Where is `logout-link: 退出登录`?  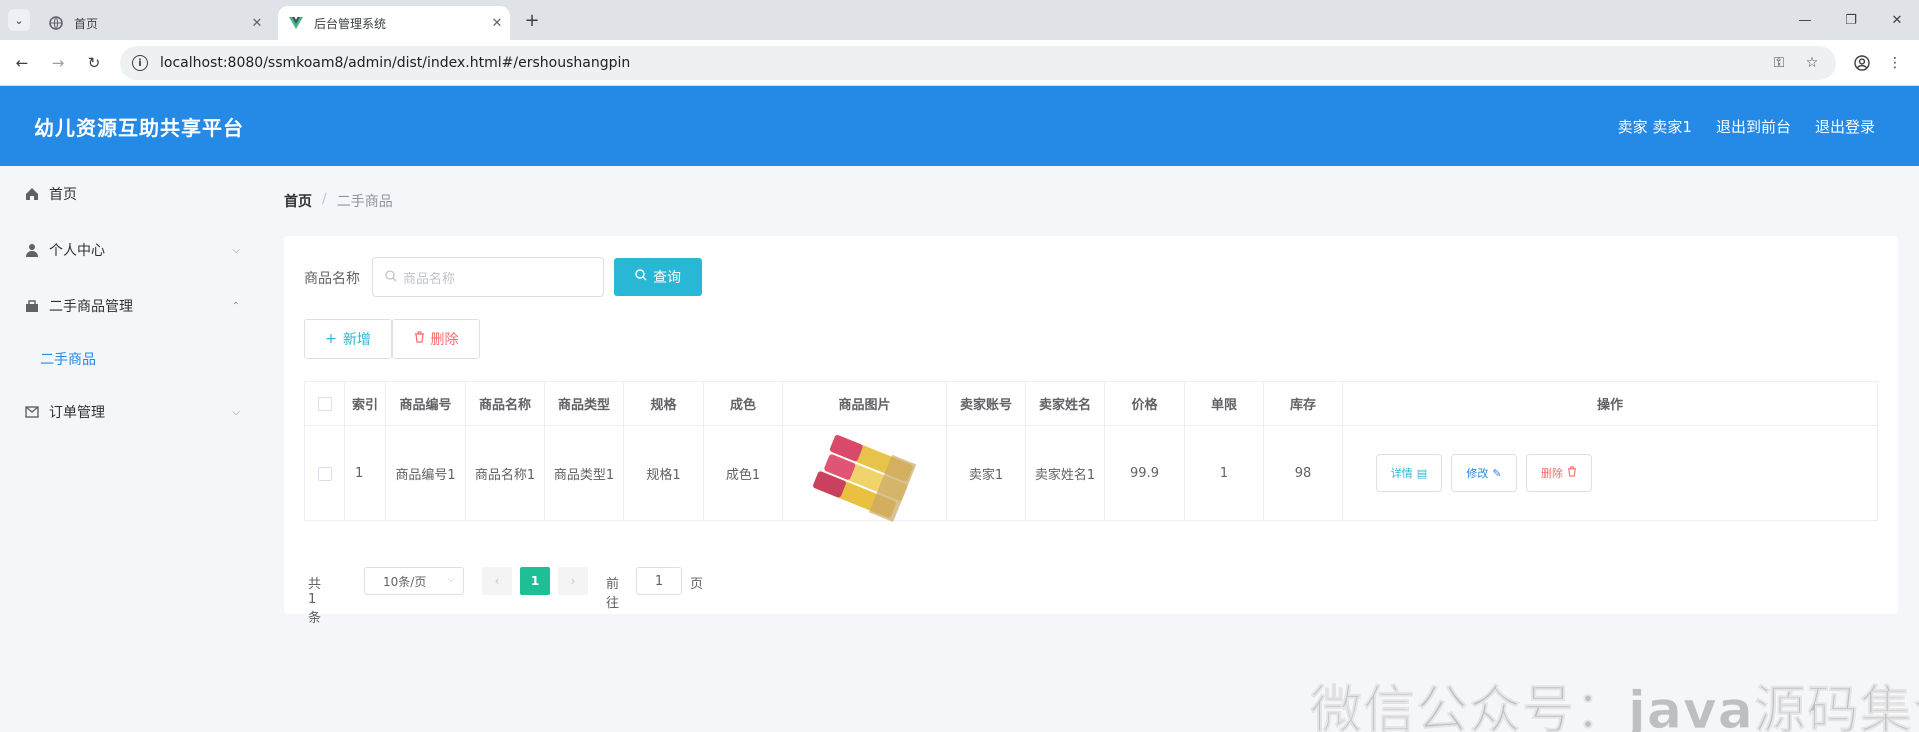 logout-link: 退出登录 is located at coordinates (1845, 126).